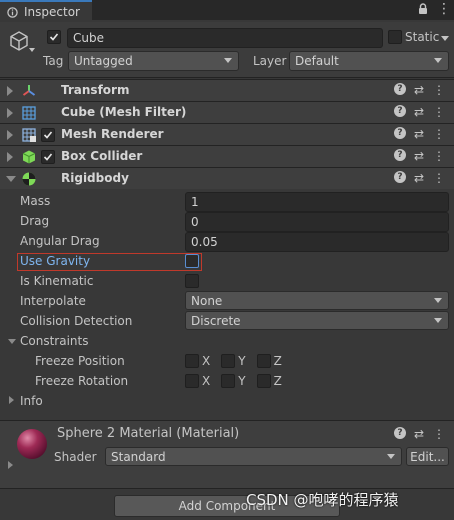 This screenshot has width=454, height=520. Describe the element at coordinates (207, 300) in the screenshot. I see `interpolate-value: None` at that location.